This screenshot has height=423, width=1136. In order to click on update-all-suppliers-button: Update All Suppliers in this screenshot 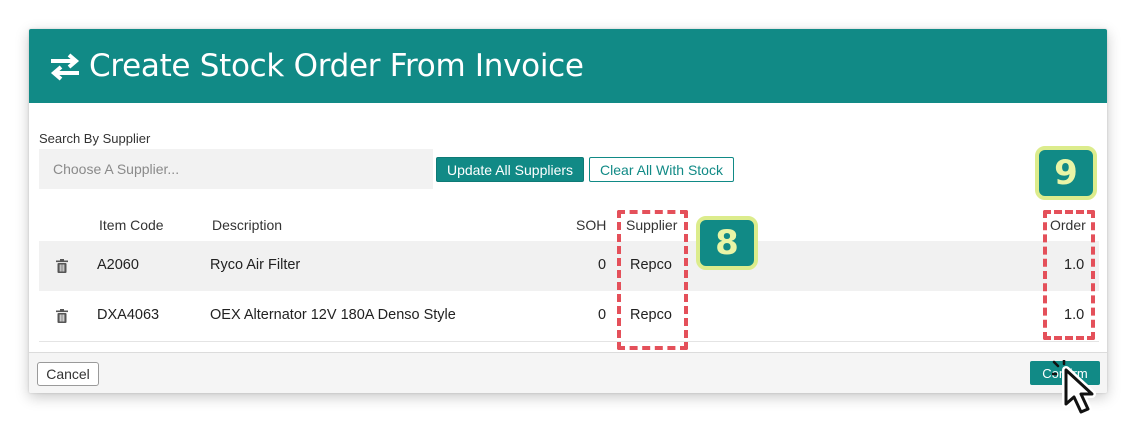, I will do `click(510, 169)`.